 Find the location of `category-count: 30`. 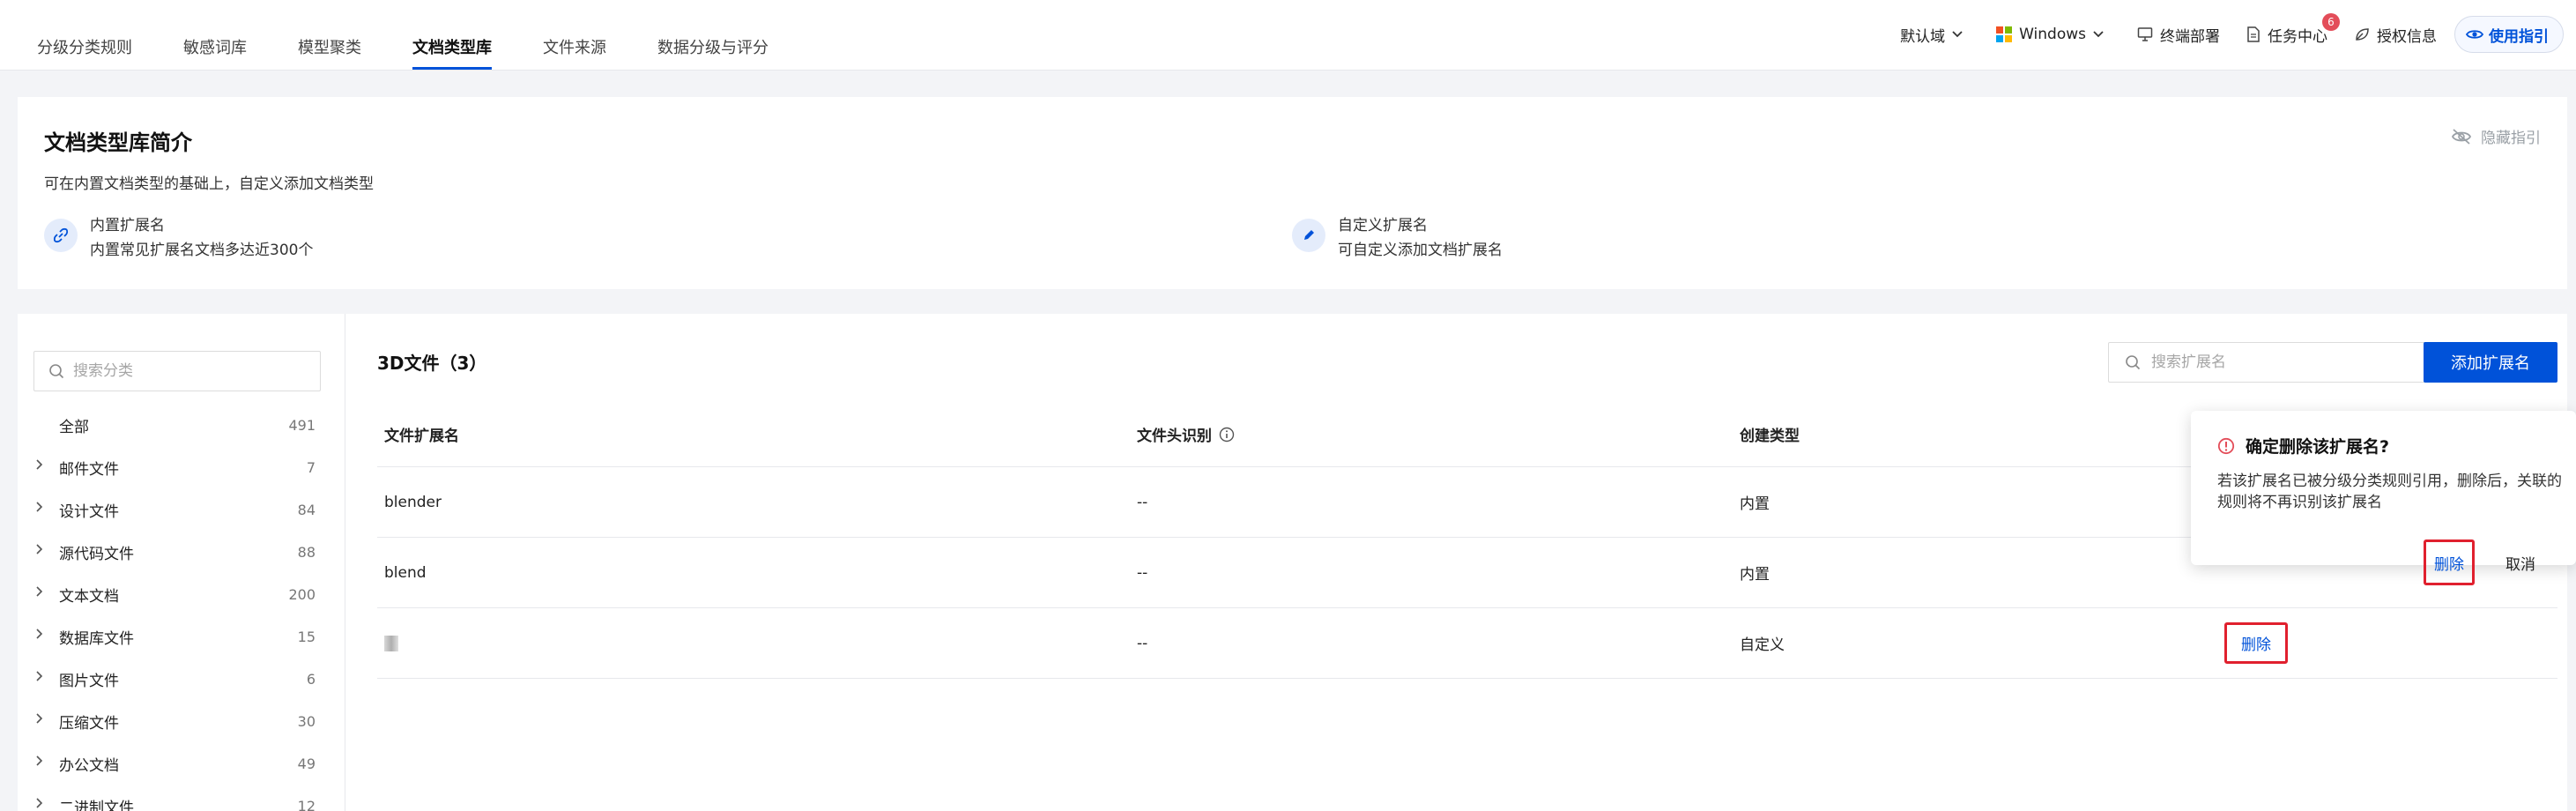

category-count: 30 is located at coordinates (306, 721).